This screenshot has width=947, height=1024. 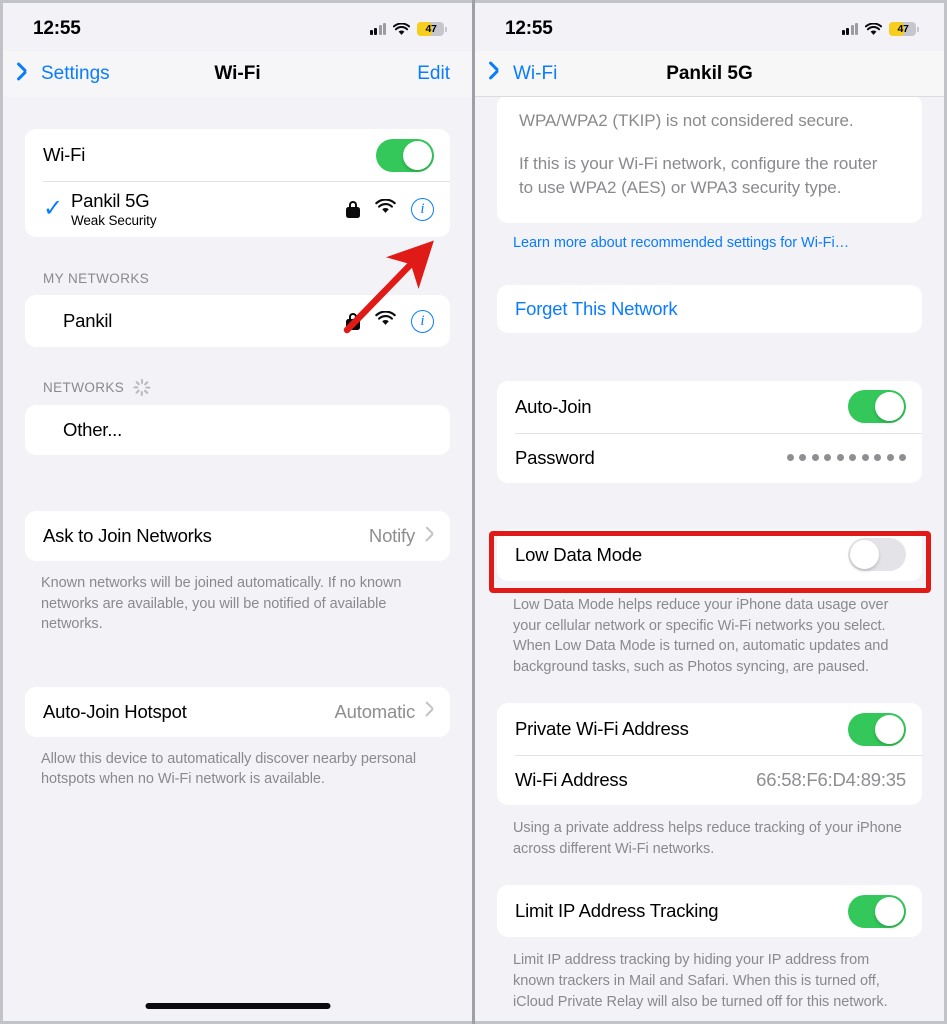 I want to click on status-bar-left: 12:55 47, so click(x=237, y=27).